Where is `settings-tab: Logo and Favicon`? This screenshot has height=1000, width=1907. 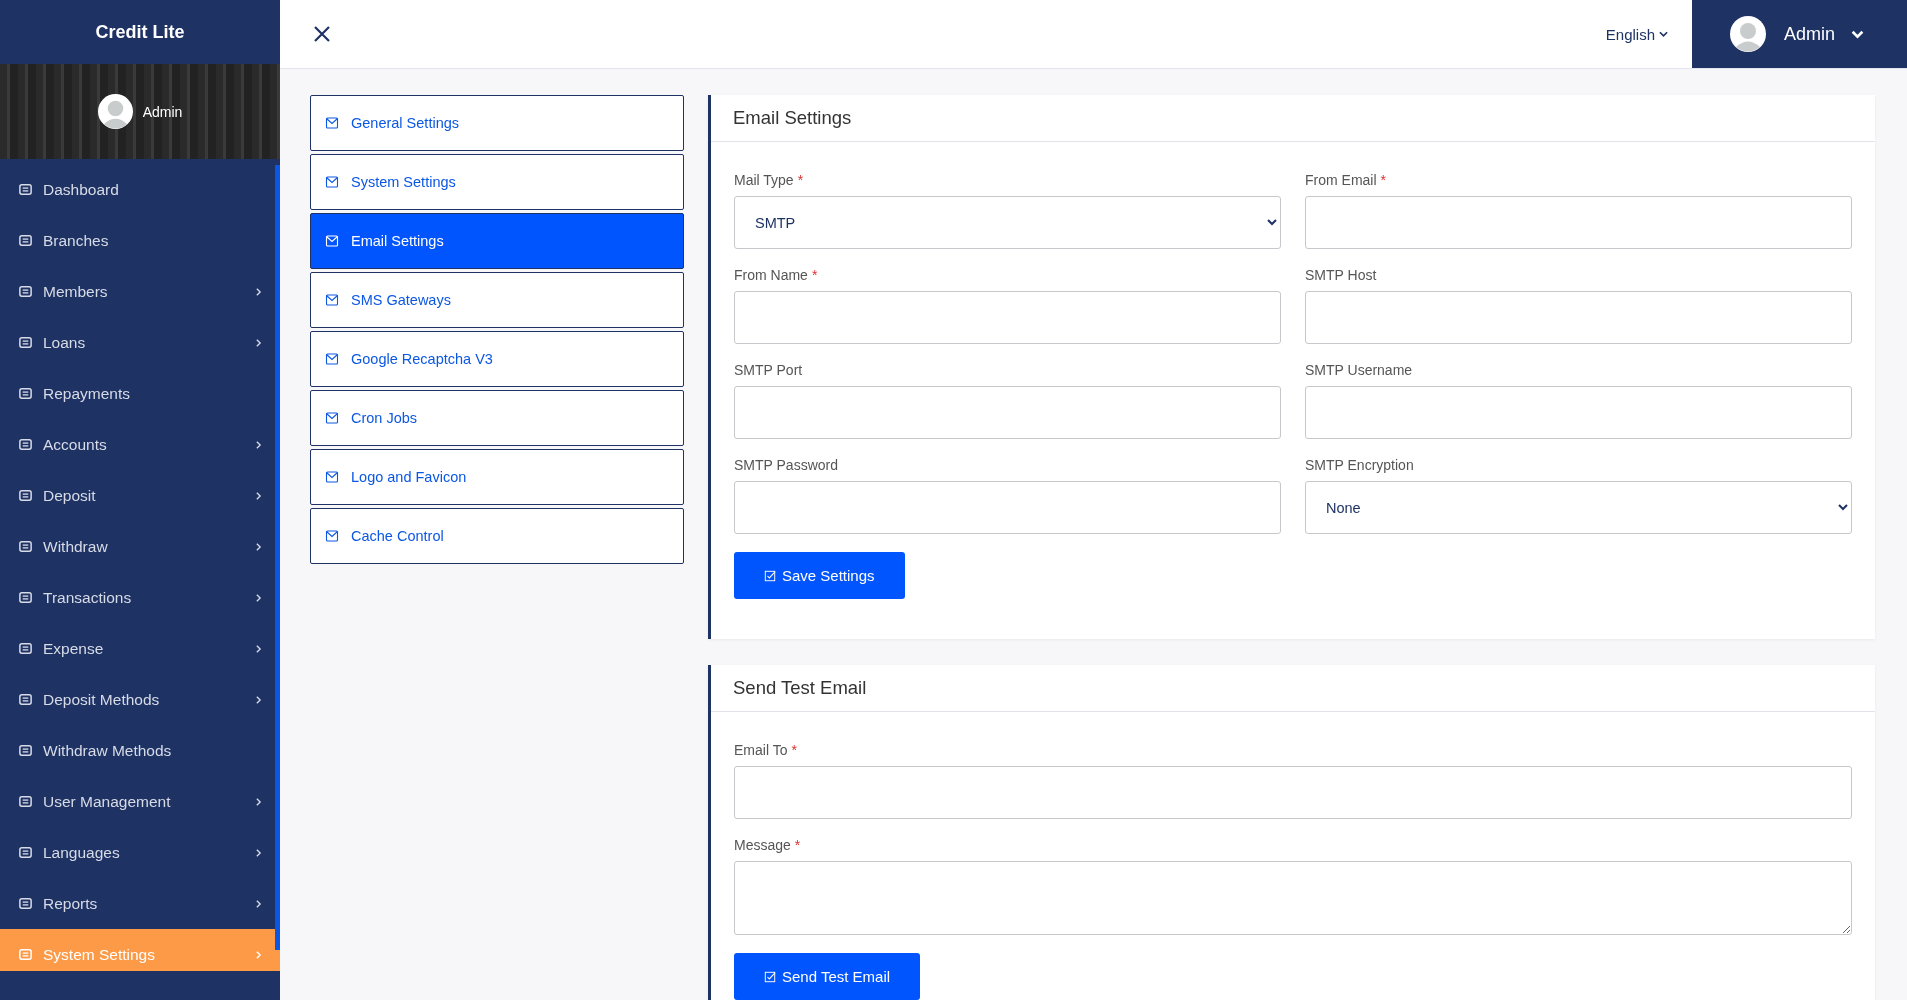 settings-tab: Logo and Favicon is located at coordinates (497, 477).